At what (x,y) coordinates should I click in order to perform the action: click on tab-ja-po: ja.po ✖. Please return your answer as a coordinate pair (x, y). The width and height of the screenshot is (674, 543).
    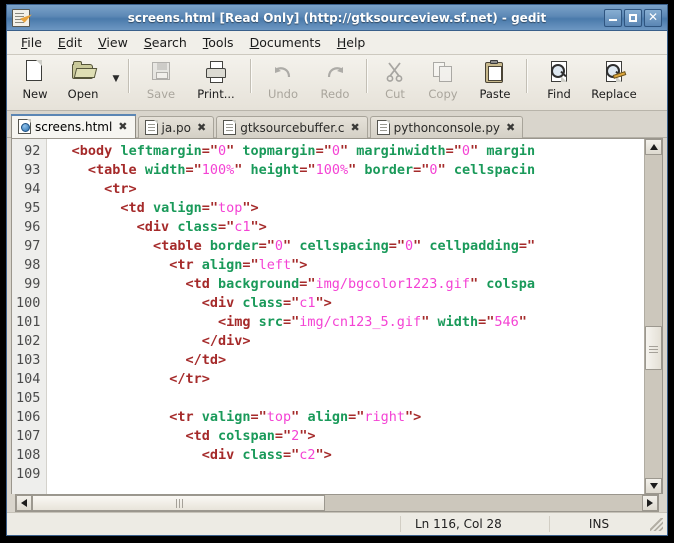
    Looking at the image, I should click on (176, 127).